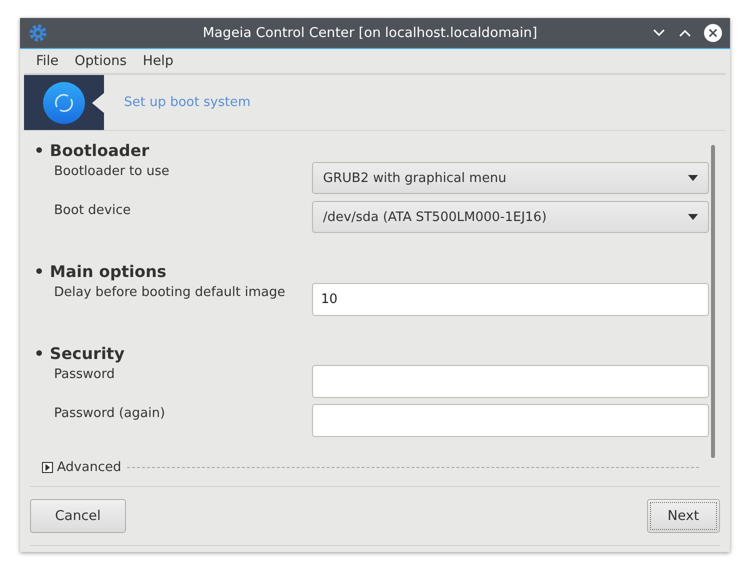  Describe the element at coordinates (84, 374) in the screenshot. I see `field-label: Password` at that location.